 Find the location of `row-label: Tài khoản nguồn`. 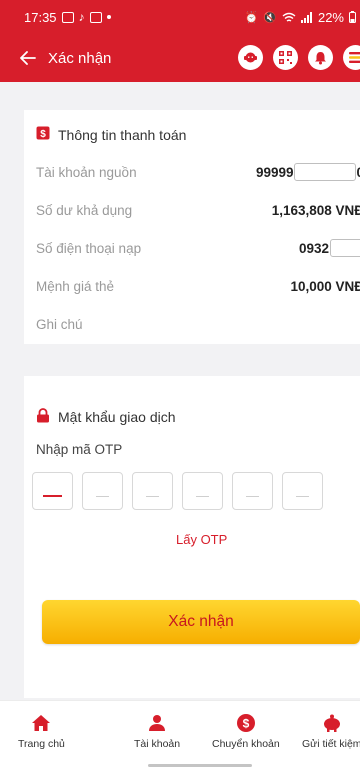

row-label: Tài khoản nguồn is located at coordinates (86, 172).